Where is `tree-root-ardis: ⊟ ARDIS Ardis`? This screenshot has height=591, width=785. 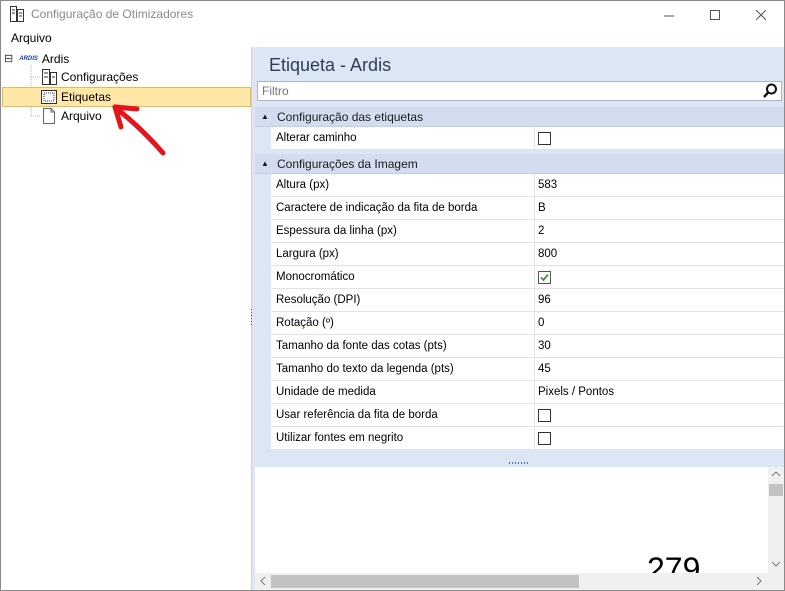 tree-root-ardis: ⊟ ARDIS Ardis is located at coordinates (36, 59).